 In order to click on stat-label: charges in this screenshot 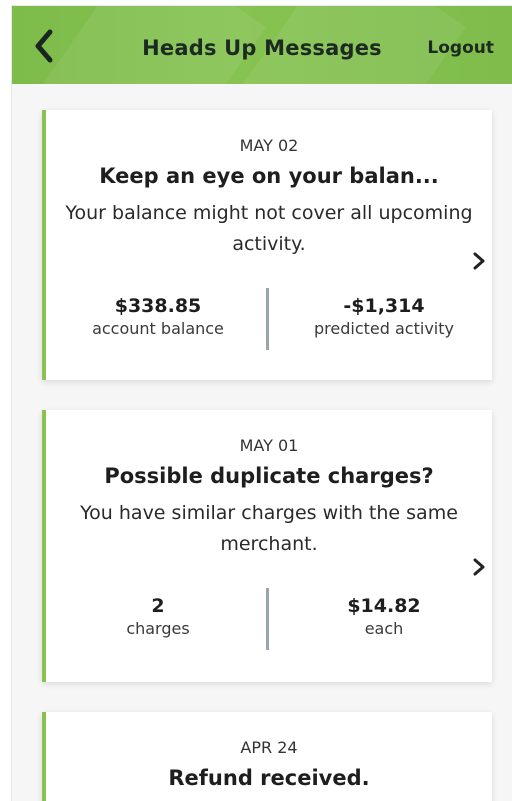, I will do `click(158, 628)`.